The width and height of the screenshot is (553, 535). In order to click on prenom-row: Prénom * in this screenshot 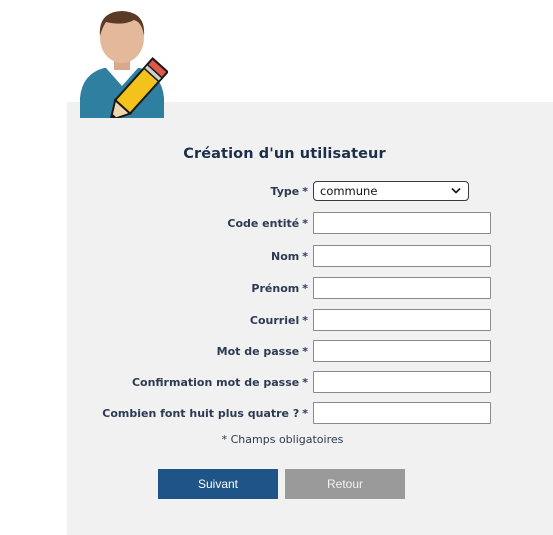, I will do `click(276, 289)`.